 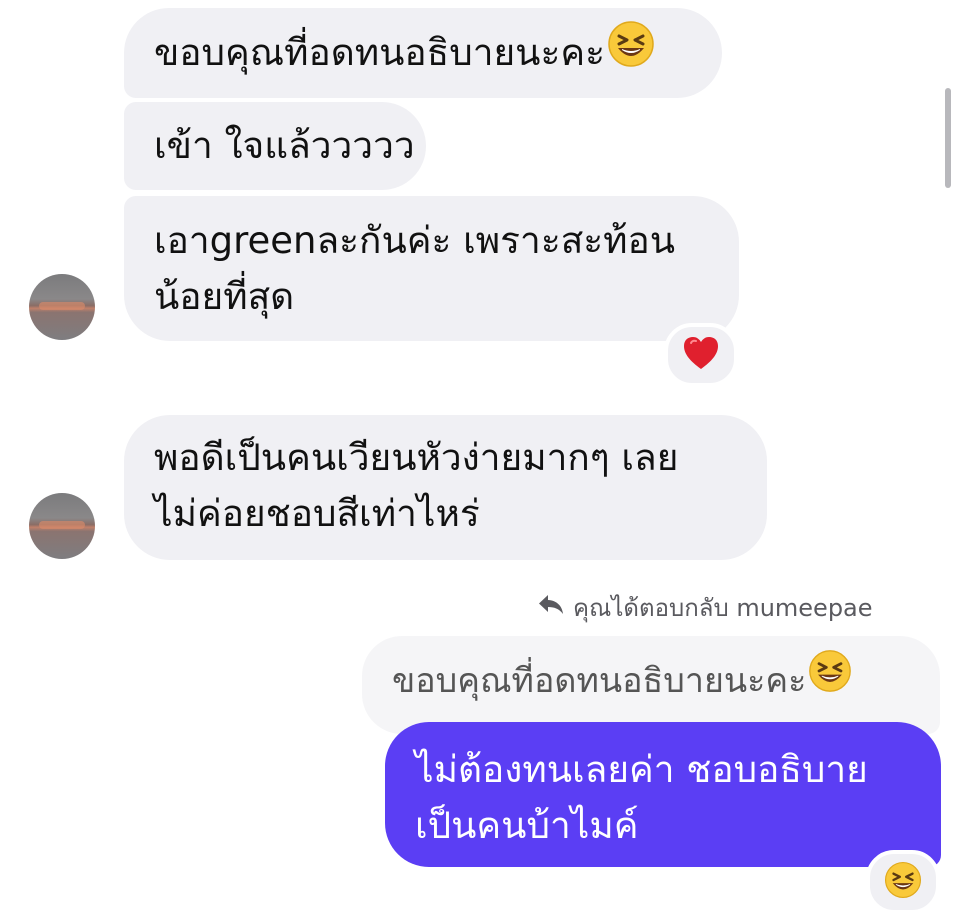 I want to click on scrollbar, so click(x=948, y=138).